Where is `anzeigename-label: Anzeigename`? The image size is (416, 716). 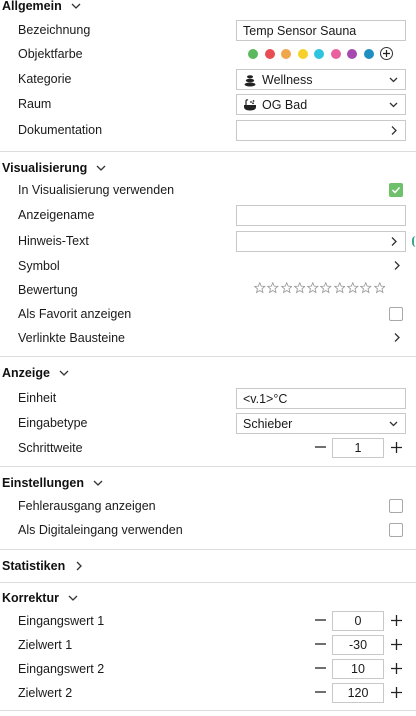
anzeigename-label: Anzeigename is located at coordinates (56, 215).